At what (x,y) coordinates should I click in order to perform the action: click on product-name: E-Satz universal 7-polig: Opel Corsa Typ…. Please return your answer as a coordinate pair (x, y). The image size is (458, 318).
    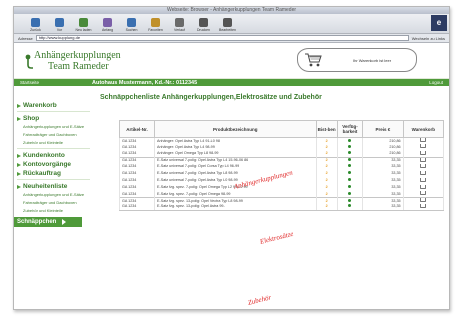
    Looking at the image, I should click on (235, 166).